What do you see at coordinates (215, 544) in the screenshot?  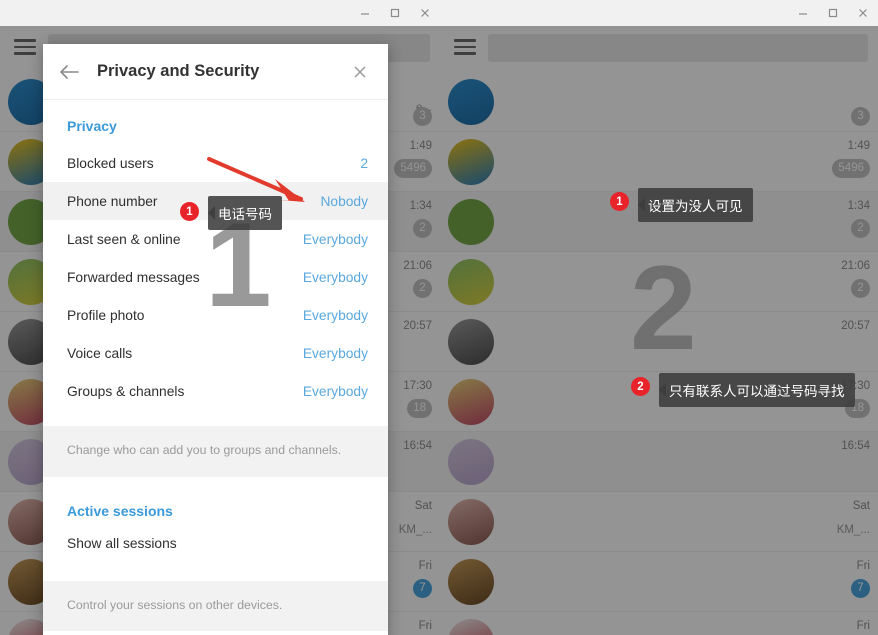 I see `row-show-all-sessions: Show all sessions` at bounding box center [215, 544].